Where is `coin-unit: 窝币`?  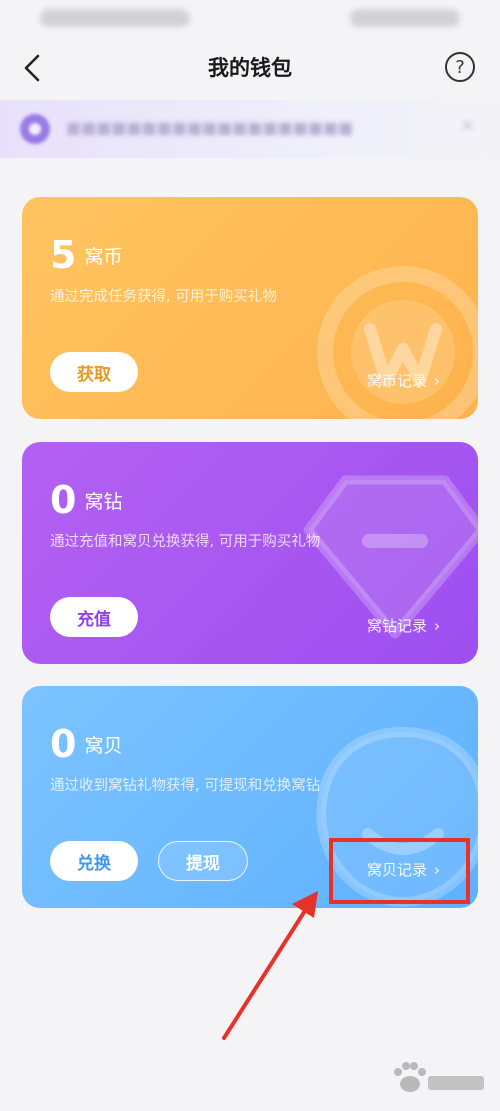
coin-unit: 窝币 is located at coordinates (103, 256).